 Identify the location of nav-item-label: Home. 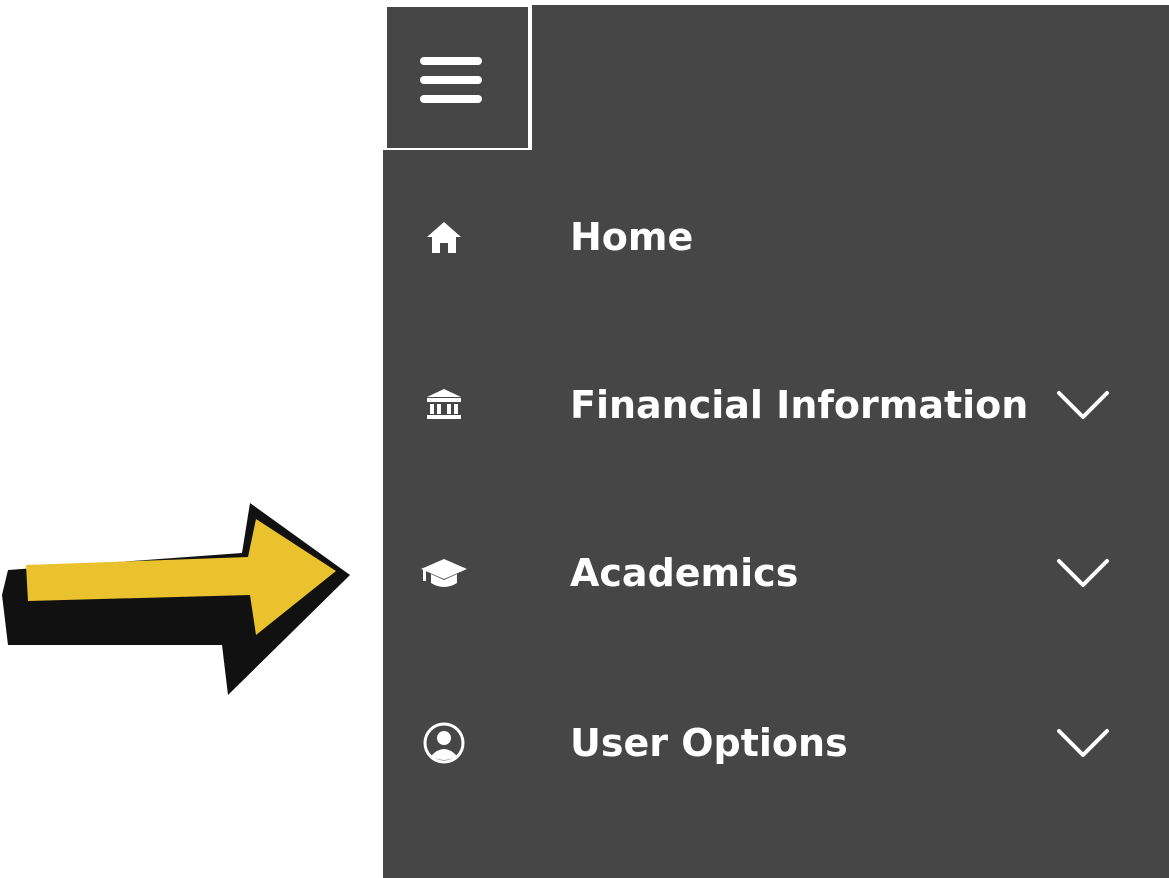
(632, 237).